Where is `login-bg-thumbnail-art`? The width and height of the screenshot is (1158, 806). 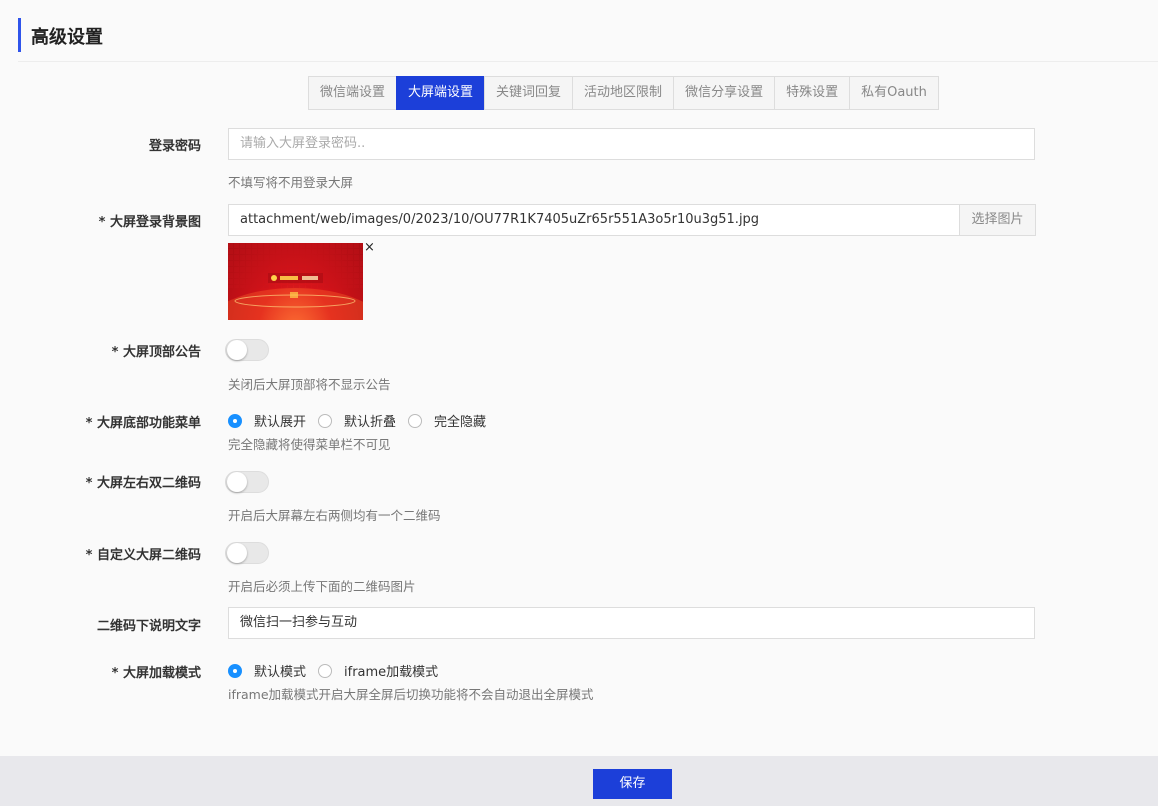 login-bg-thumbnail-art is located at coordinates (295, 281).